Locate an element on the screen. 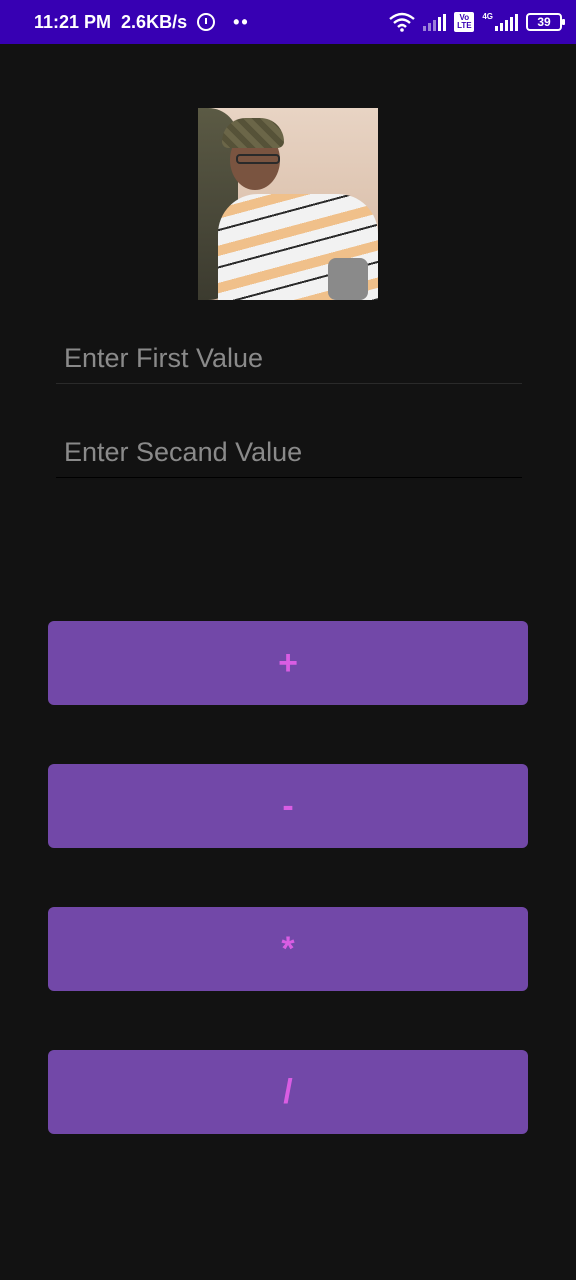 This screenshot has height=1280, width=576. status-right: Vo LTE 4G 39 is located at coordinates (477, 22).